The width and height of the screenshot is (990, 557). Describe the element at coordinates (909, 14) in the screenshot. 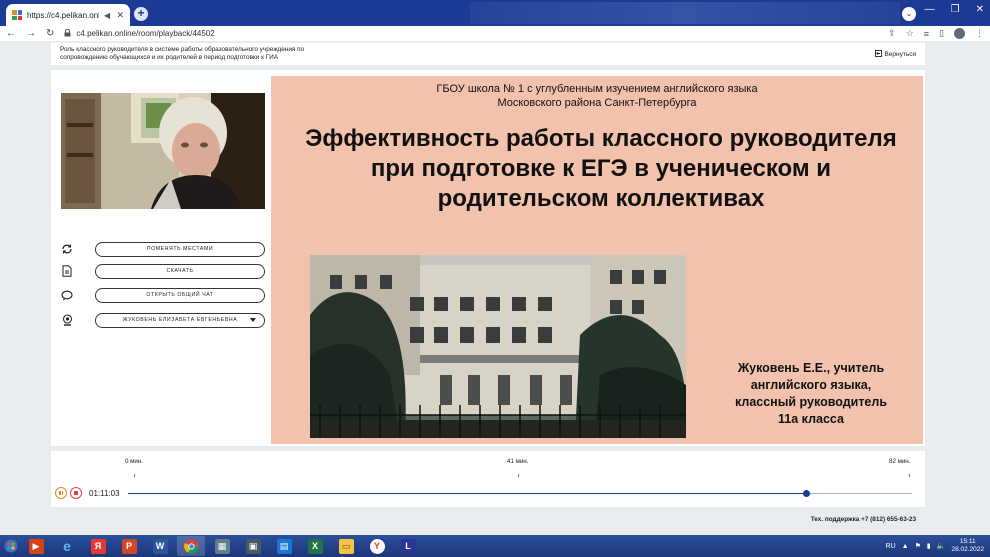

I see `tab-search-button: ⌄` at that location.